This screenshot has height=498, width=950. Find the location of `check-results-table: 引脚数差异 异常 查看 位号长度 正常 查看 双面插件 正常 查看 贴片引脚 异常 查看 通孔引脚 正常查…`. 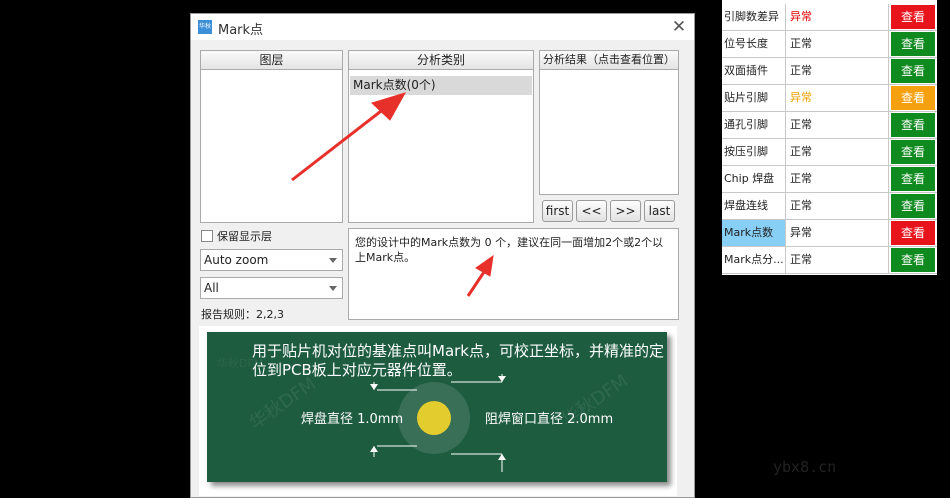

check-results-table: 引脚数差异 异常 查看 位号长度 正常 查看 双面插件 正常 查看 贴片引脚 异常 查看 通孔引脚 正常查… is located at coordinates (829, 137).